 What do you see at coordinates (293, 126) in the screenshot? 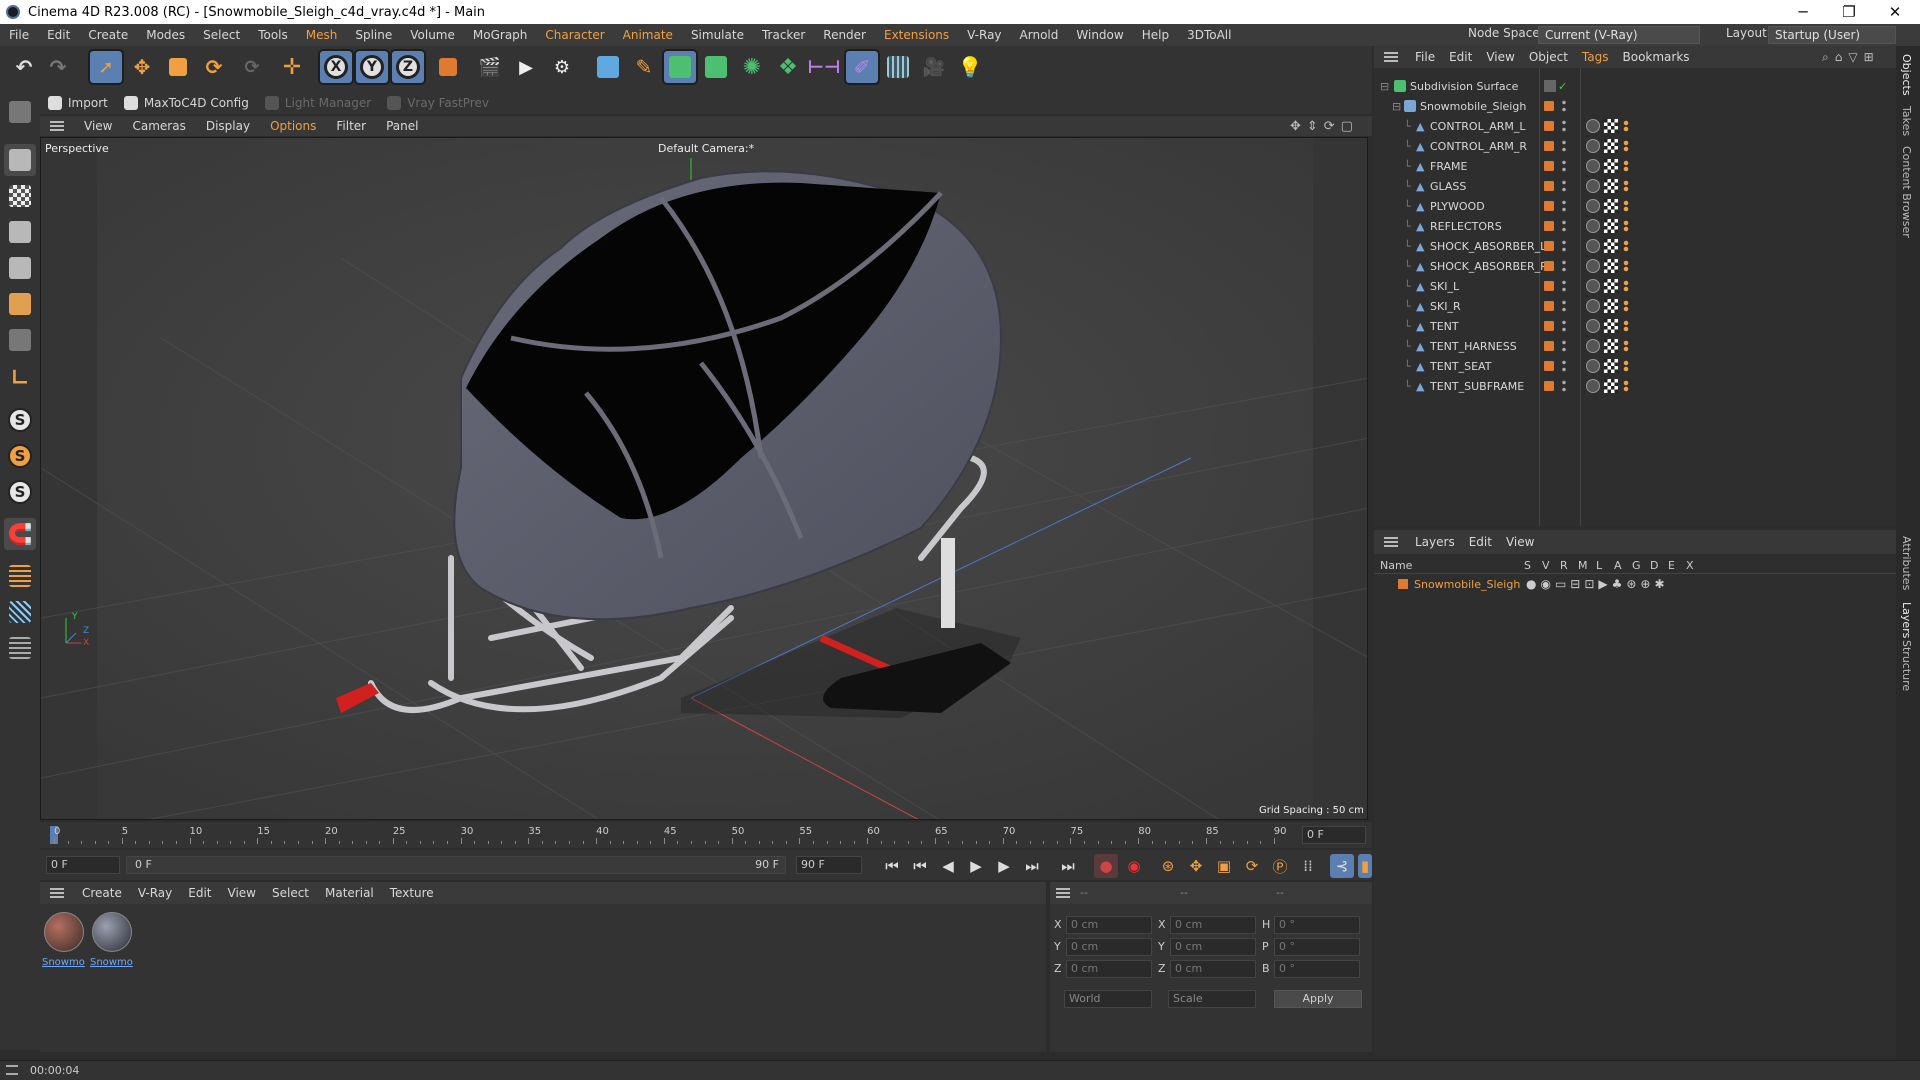
I see `viewport-menu-options: Options` at bounding box center [293, 126].